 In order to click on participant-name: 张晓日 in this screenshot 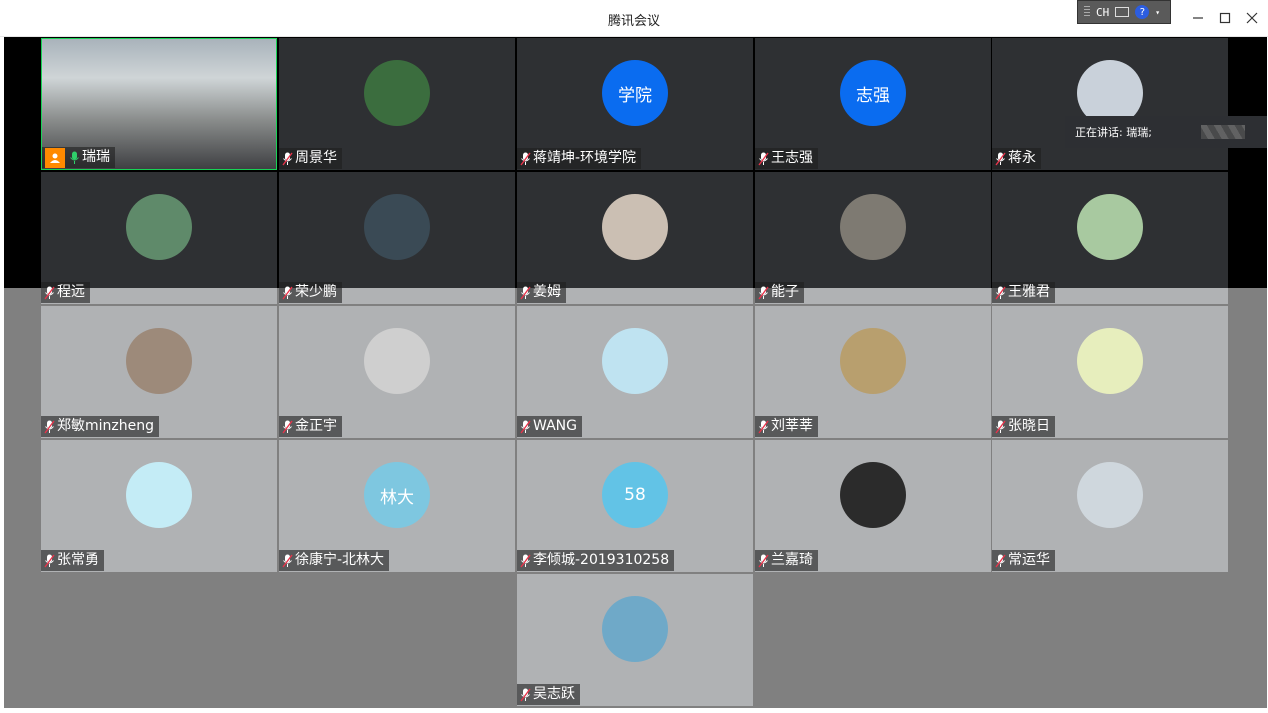, I will do `click(1029, 426)`.